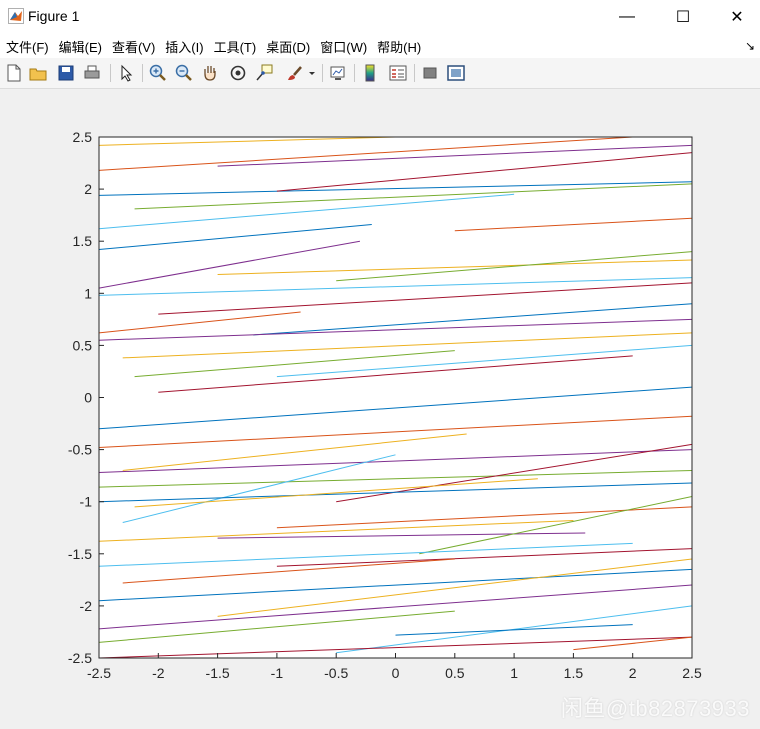 The image size is (760, 729). Describe the element at coordinates (574, 673) in the screenshot. I see `x-tick-label: 1.5` at that location.